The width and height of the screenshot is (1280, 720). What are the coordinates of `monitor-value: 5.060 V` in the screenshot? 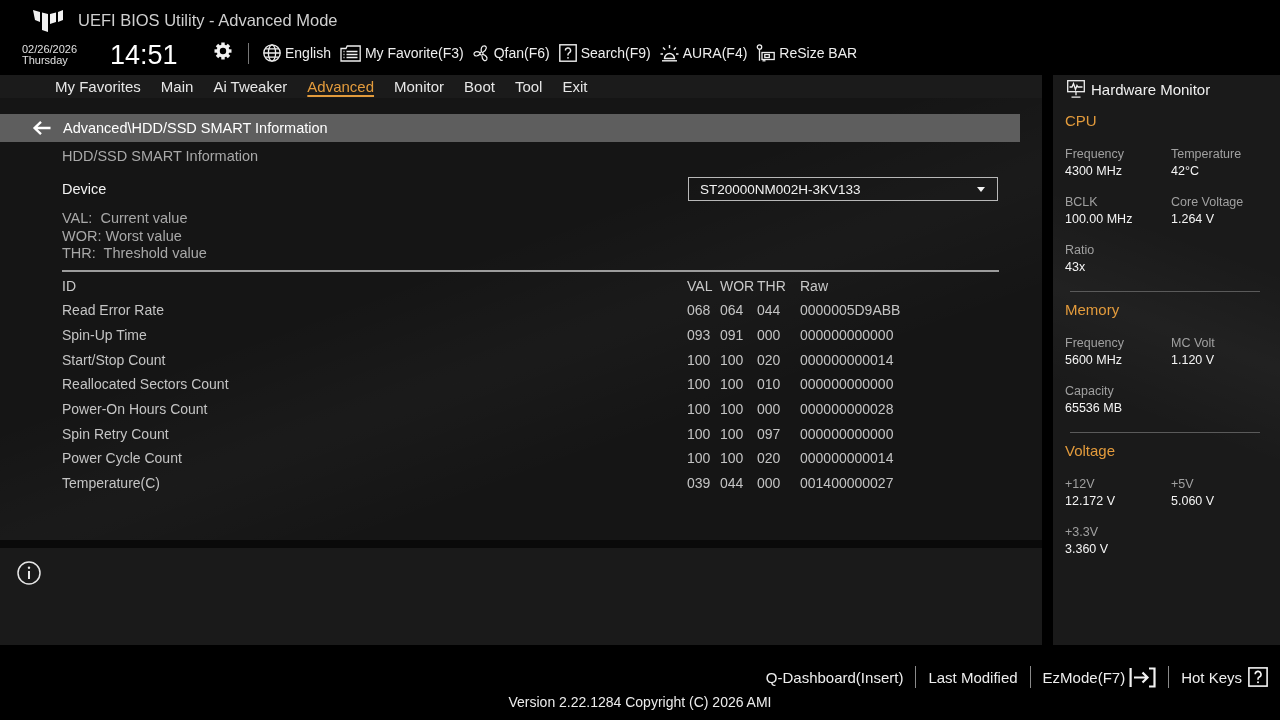 It's located at (1193, 501).